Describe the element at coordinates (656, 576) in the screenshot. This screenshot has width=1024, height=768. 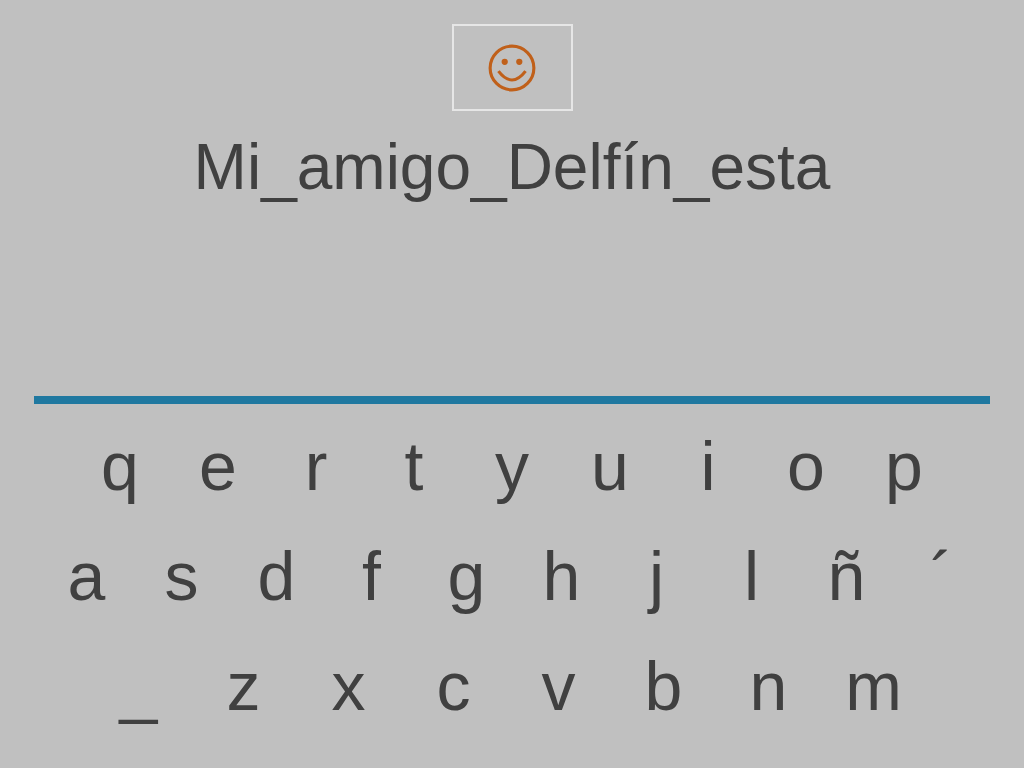
I see `letter-key: j` at that location.